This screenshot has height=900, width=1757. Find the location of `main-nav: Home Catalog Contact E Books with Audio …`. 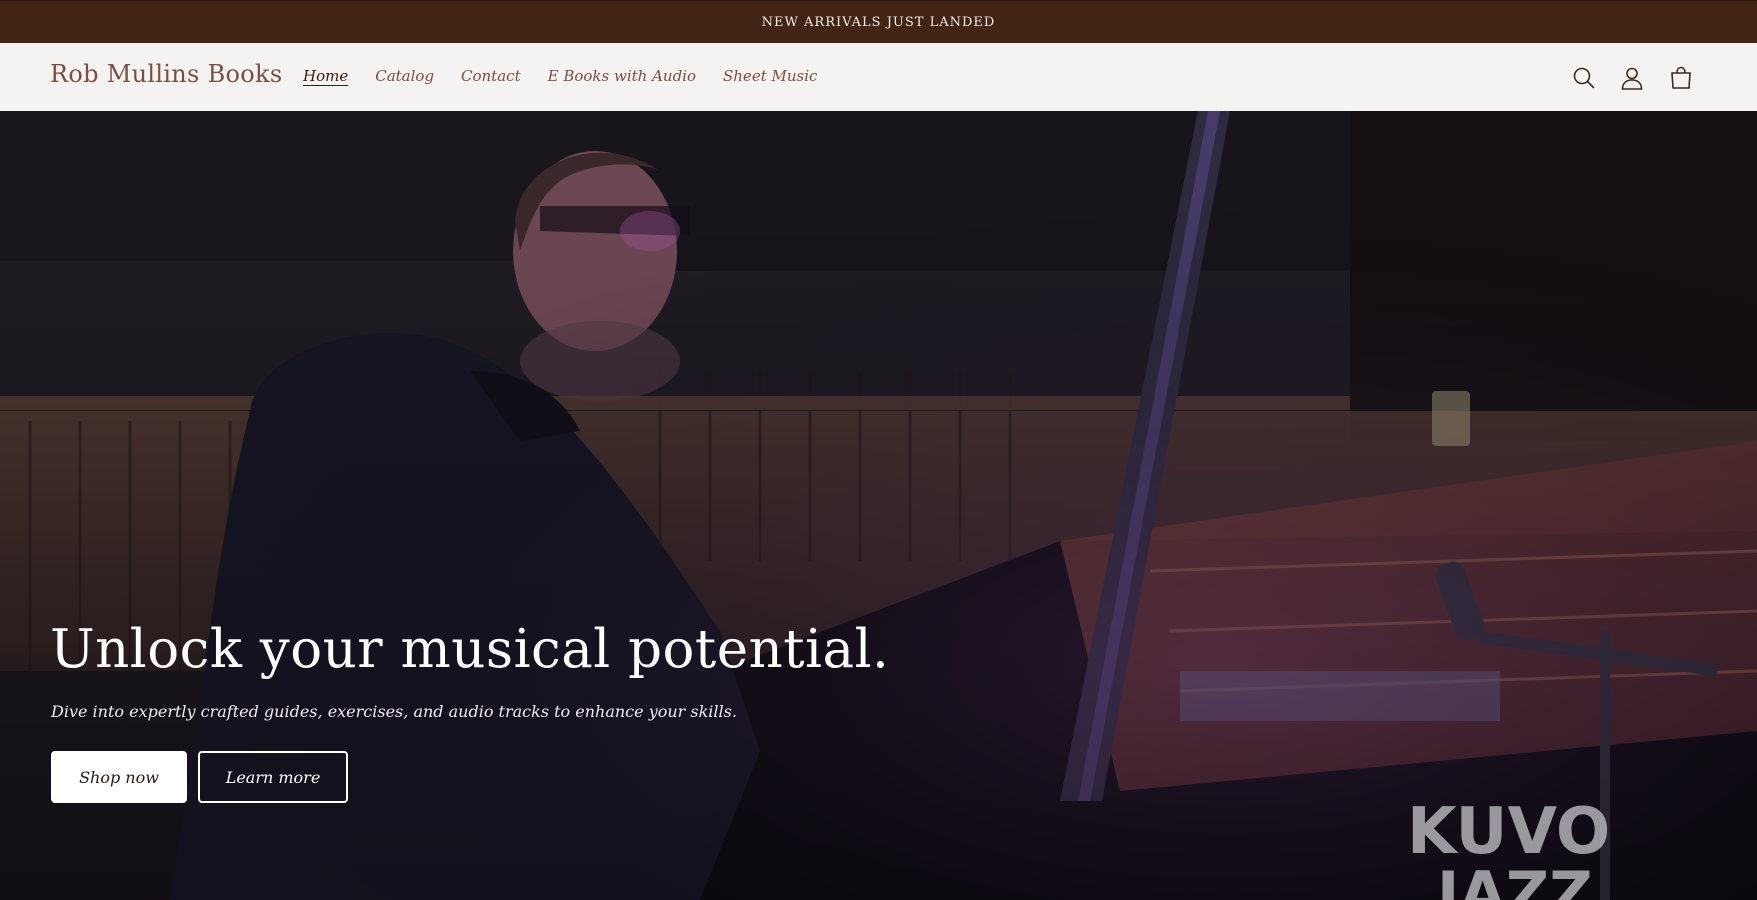

main-nav: Home Catalog Contact E Books with Audio … is located at coordinates (573, 76).